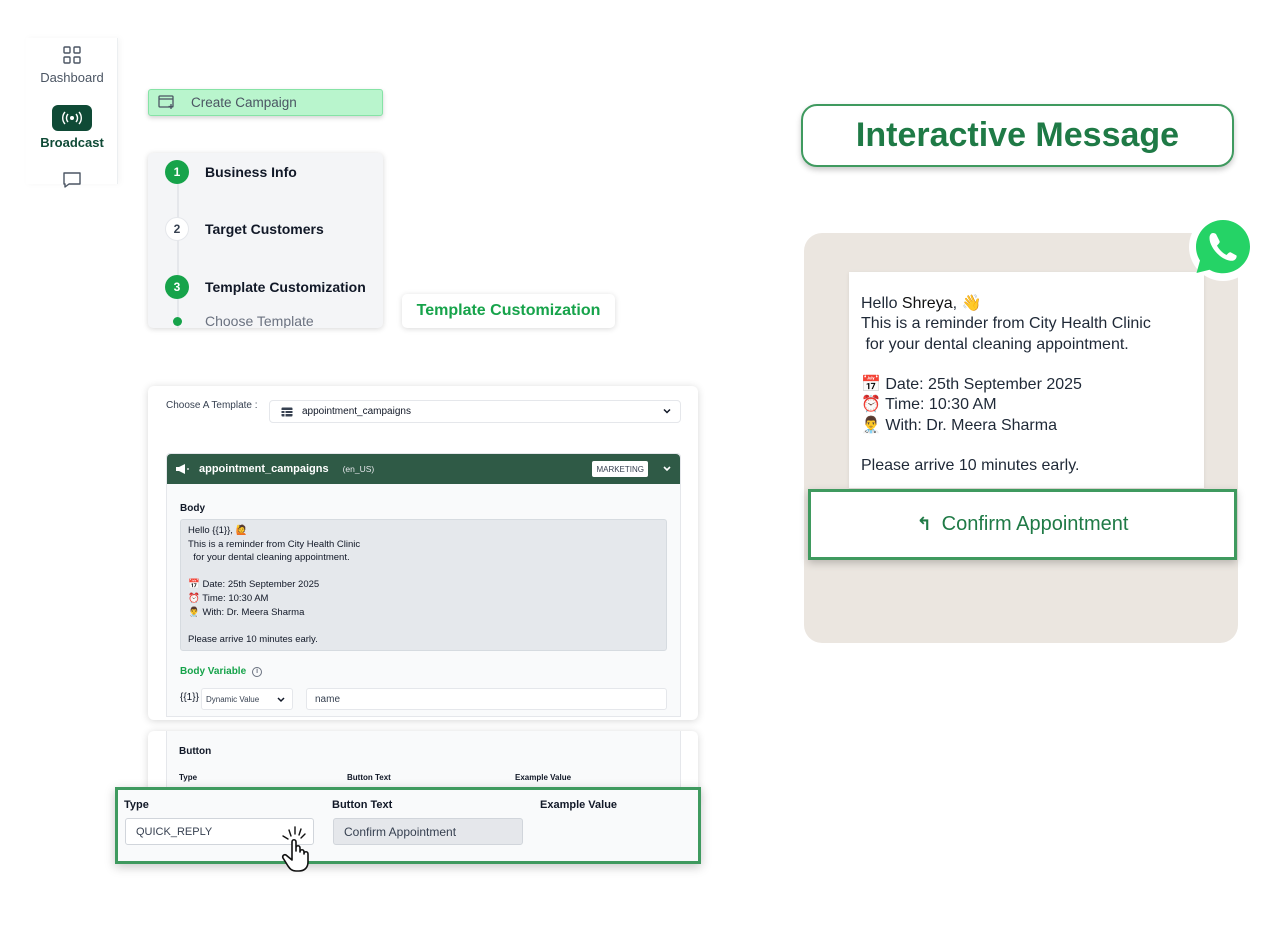 The image size is (1280, 934). I want to click on customer-name: Shreya, so click(927, 303).